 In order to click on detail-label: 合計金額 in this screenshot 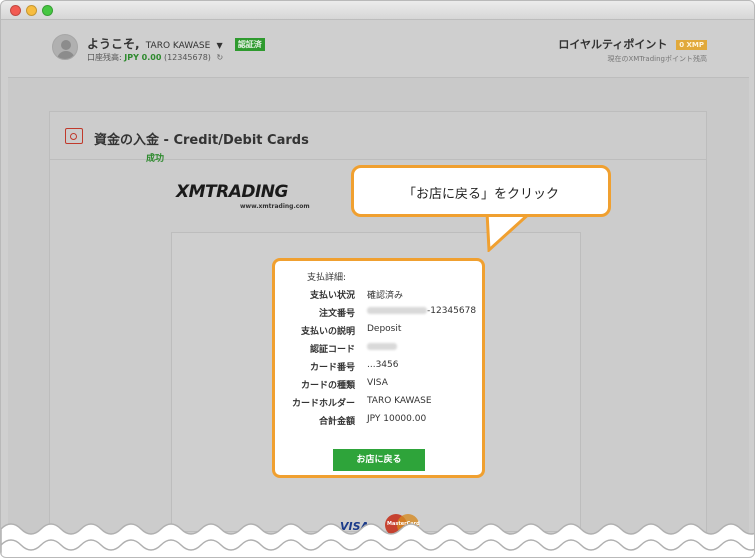, I will do `click(336, 422)`.